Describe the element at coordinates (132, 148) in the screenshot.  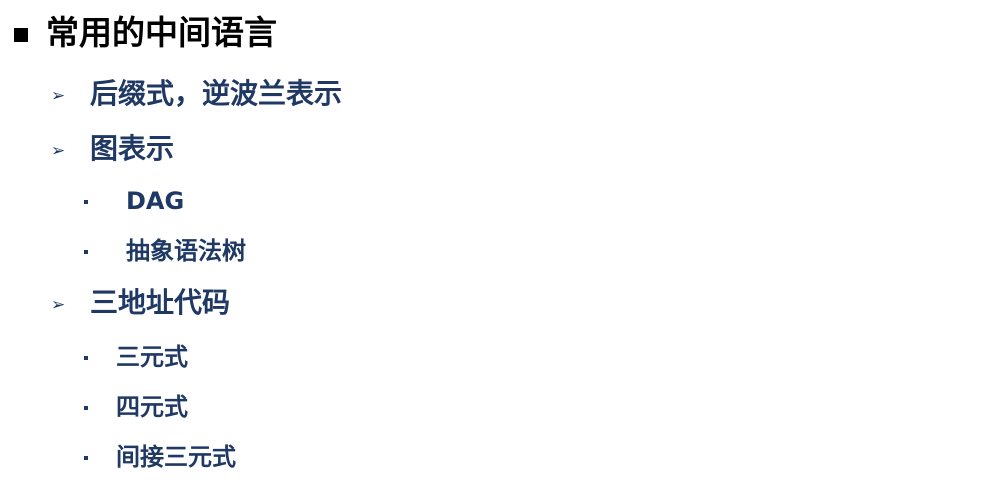
I see `list-item-text: 图表示` at that location.